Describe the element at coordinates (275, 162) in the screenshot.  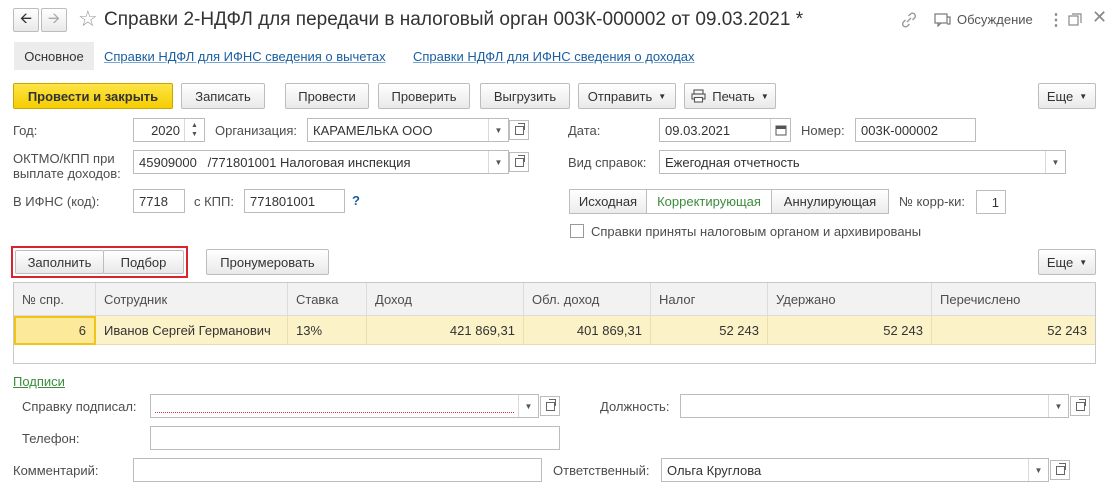
I see `oktmo-value: 45909000 /771801001 Налоговая инспекция` at that location.